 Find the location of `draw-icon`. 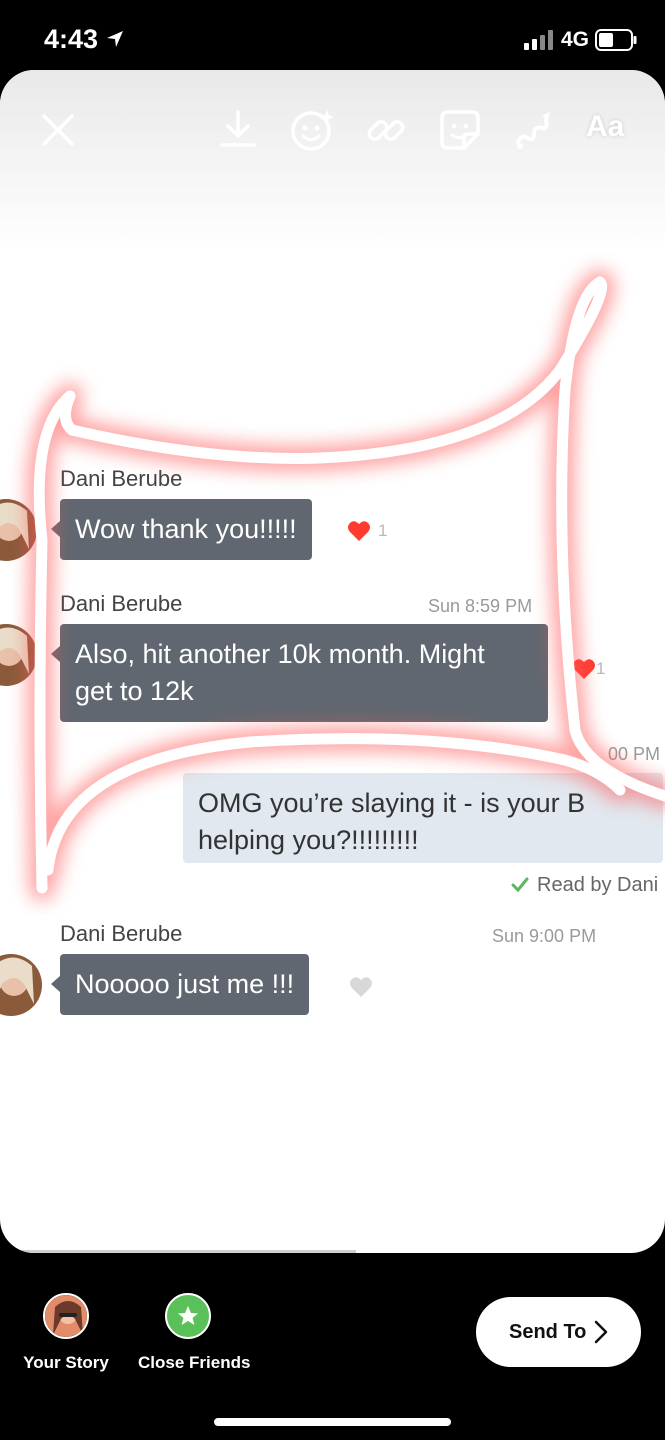

draw-icon is located at coordinates (533, 130).